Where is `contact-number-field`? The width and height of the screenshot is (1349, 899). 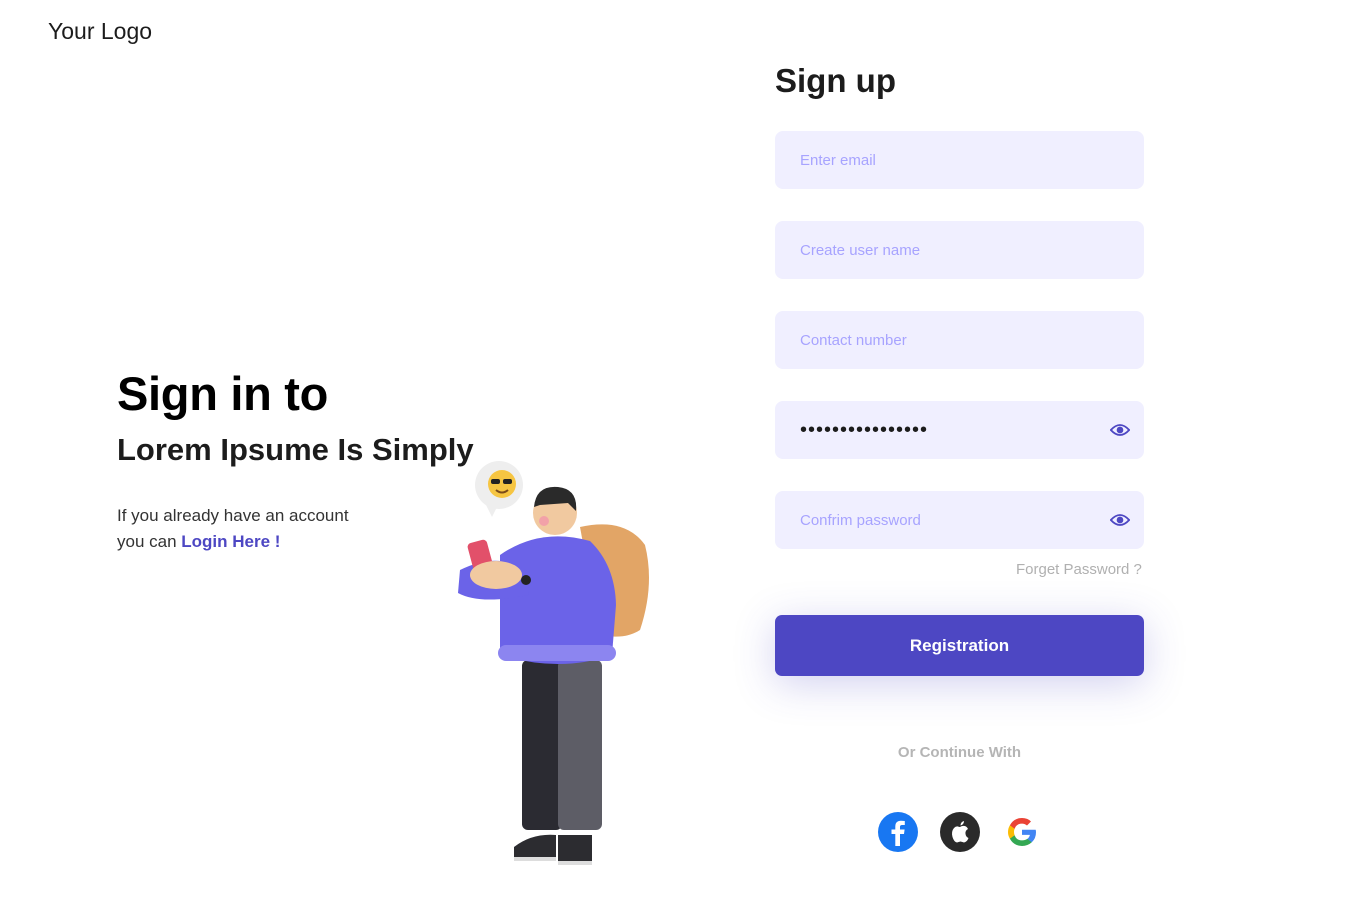
contact-number-field is located at coordinates (959, 340).